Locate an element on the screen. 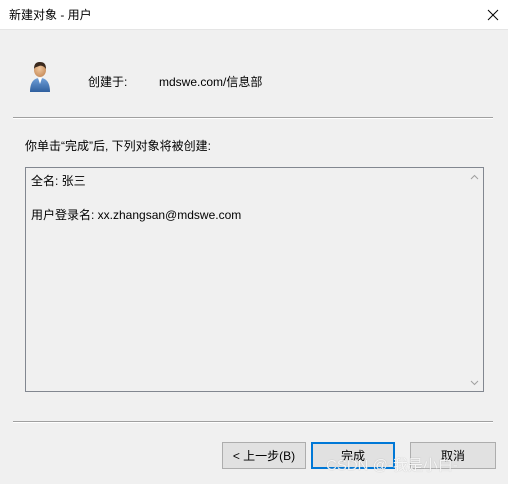  cancel-button: 取消 is located at coordinates (453, 455).